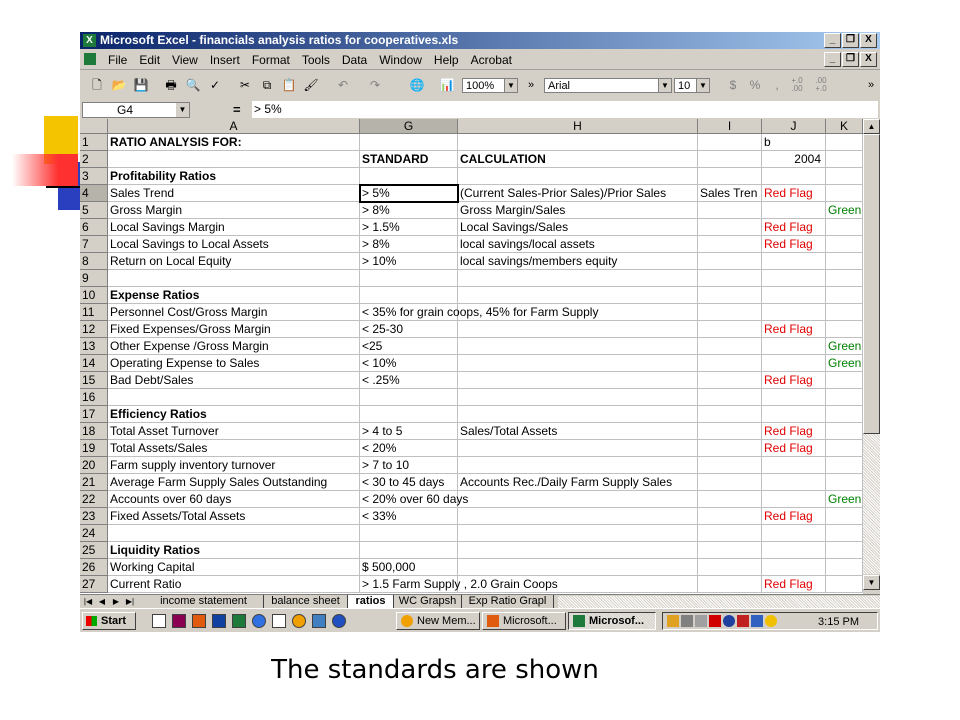  Describe the element at coordinates (730, 397) in the screenshot. I see `cell-i16` at that location.